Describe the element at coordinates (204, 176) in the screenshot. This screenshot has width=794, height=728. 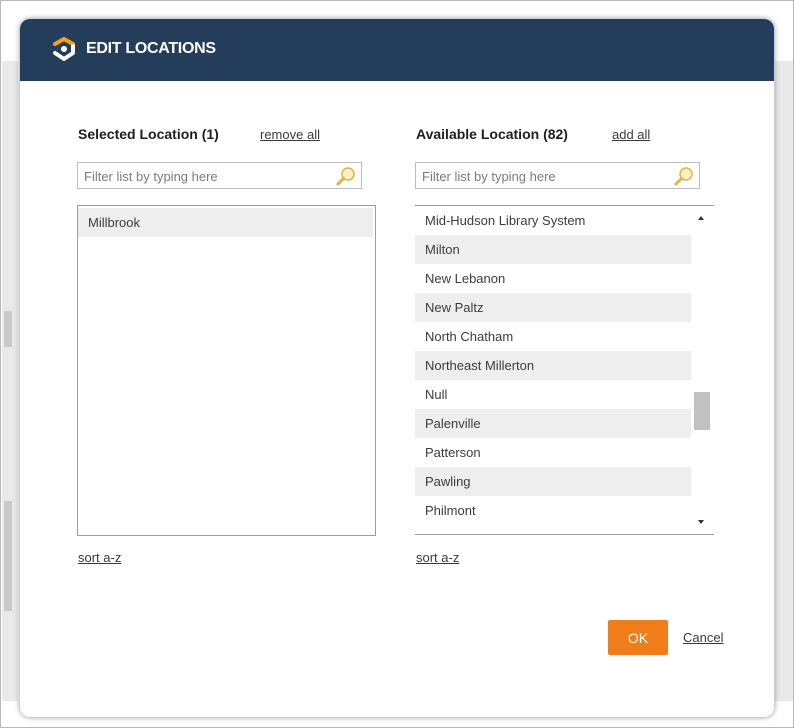
I see `selected-filter-input` at that location.